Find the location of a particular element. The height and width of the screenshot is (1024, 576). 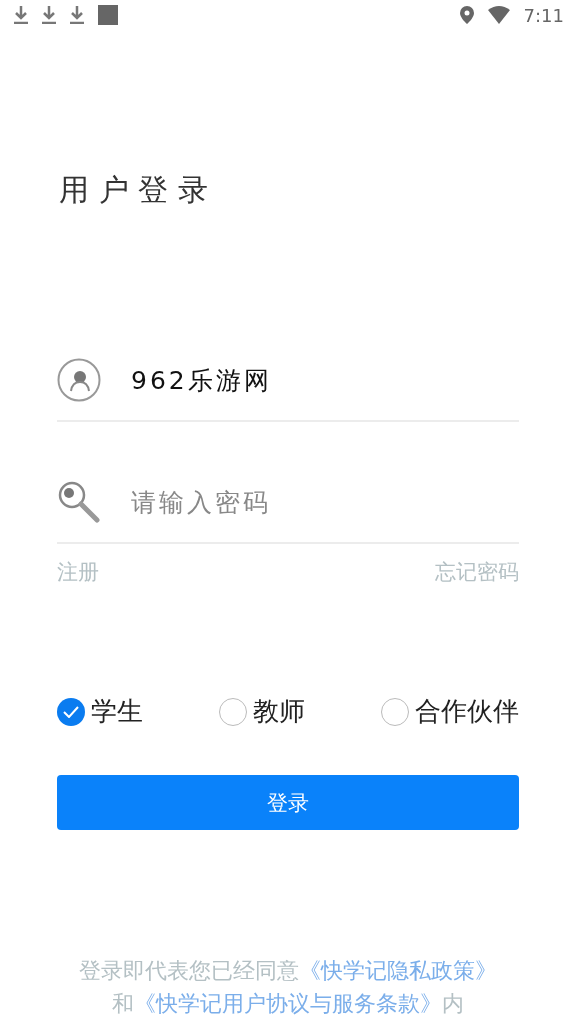

privacy-policy-link: 《快学记隐私政策》 is located at coordinates (398, 970).